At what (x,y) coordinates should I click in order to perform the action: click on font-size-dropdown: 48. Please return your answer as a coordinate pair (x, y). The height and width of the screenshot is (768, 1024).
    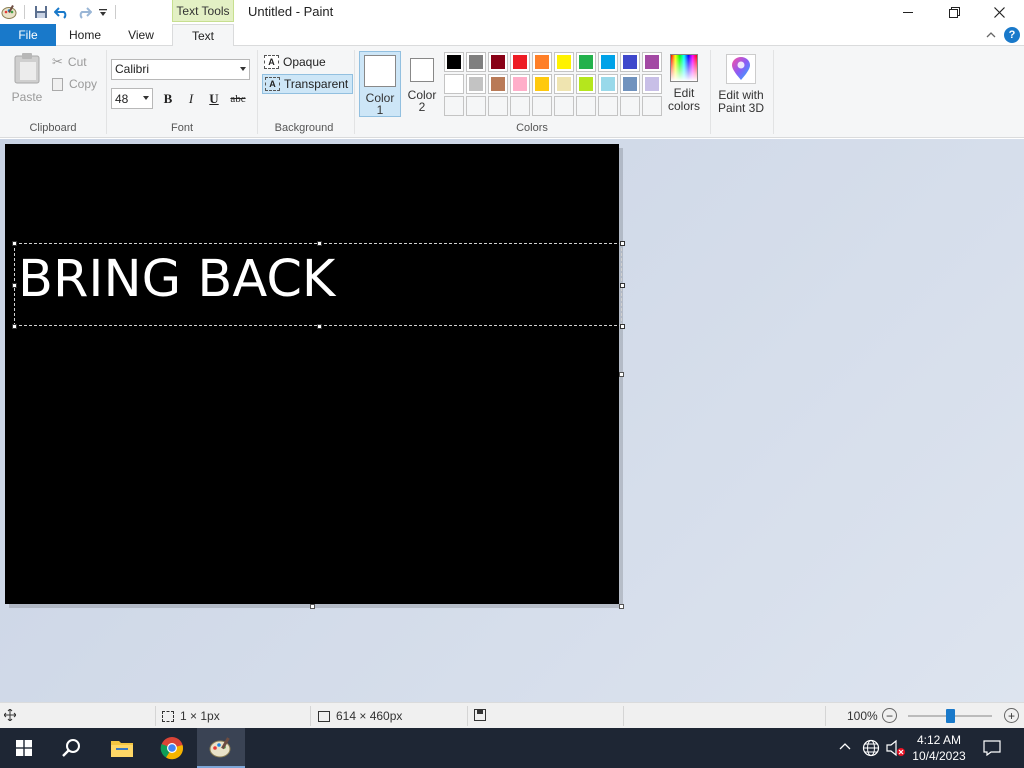
    Looking at the image, I should click on (132, 98).